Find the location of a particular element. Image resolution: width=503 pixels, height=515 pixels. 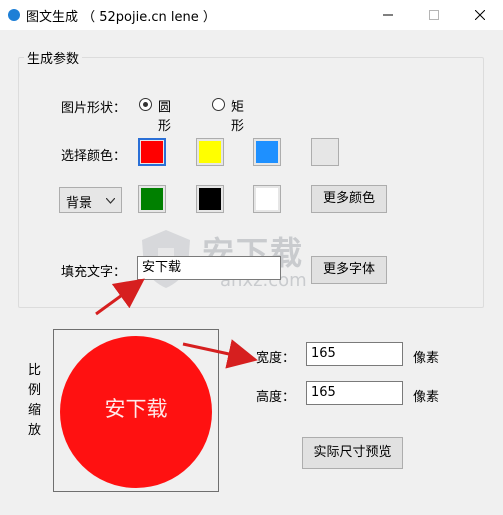

maximize-icon is located at coordinates (434, 15).